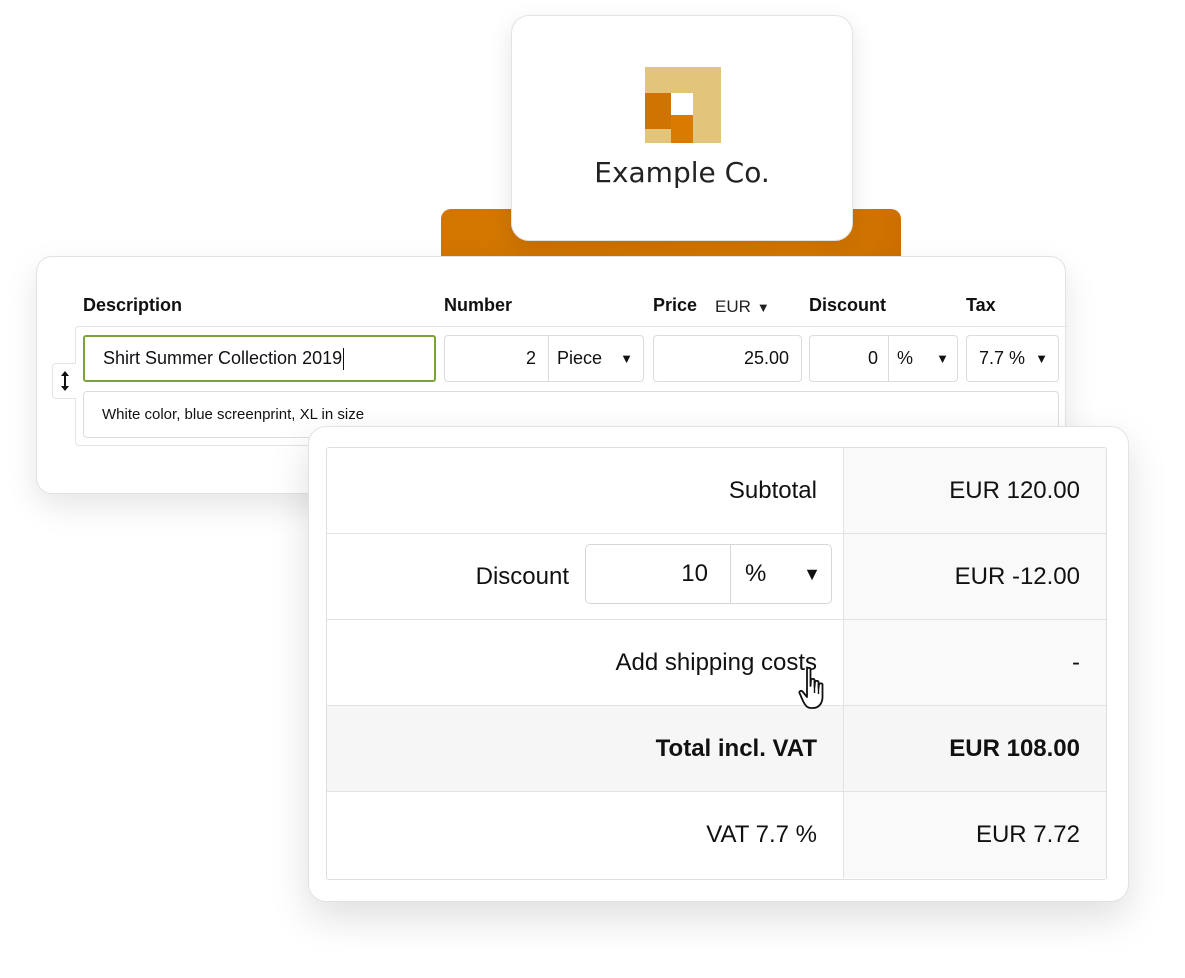  I want to click on item-discount-input: 0, so click(849, 358).